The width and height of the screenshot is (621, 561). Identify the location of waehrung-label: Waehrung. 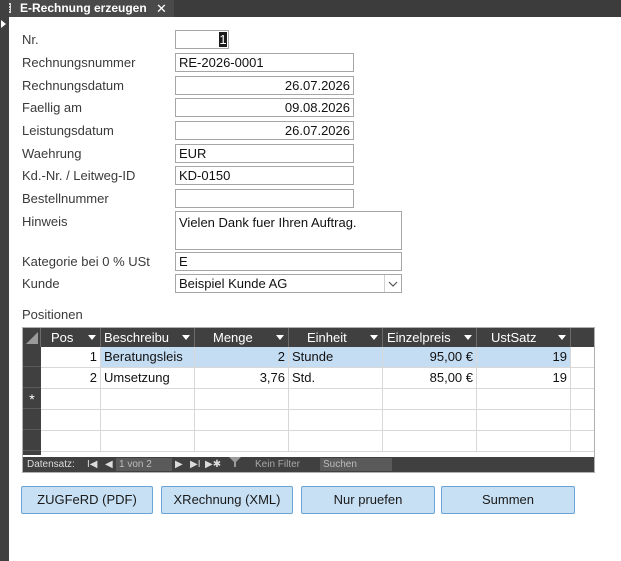
(52, 153).